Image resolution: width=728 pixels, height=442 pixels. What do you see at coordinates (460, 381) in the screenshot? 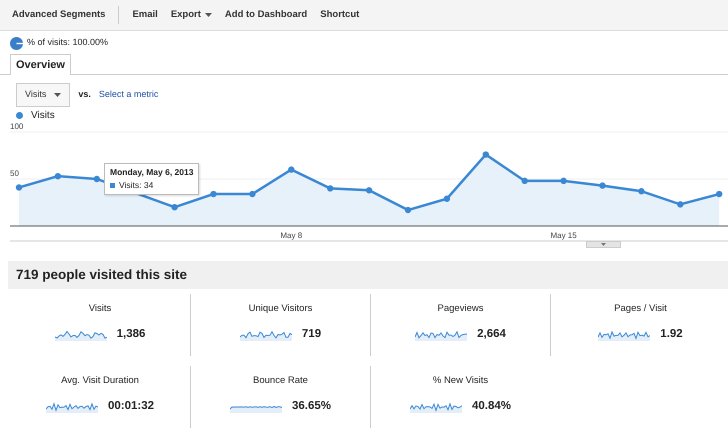
I see `metric-label: % New Visits` at bounding box center [460, 381].